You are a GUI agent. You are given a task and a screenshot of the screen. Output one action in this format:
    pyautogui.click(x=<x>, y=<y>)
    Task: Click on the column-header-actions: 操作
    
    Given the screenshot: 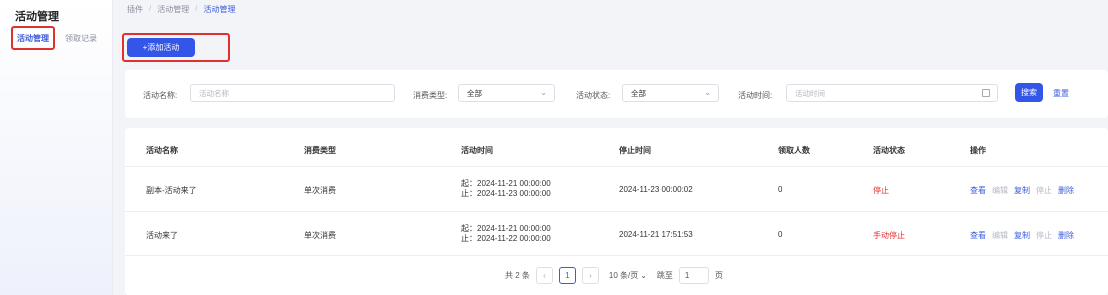 What is the action you would take?
    pyautogui.click(x=978, y=150)
    